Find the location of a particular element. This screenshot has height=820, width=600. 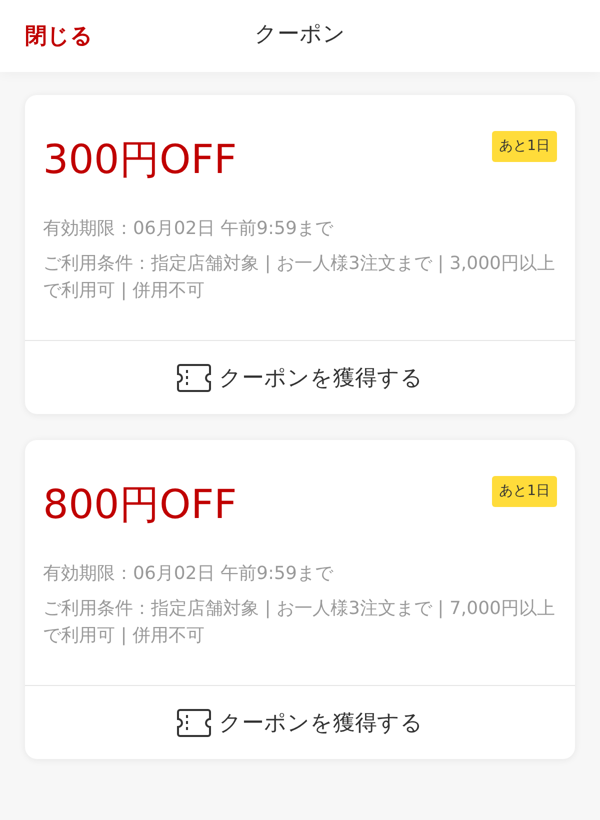

close-button: 閉じる is located at coordinates (59, 37).